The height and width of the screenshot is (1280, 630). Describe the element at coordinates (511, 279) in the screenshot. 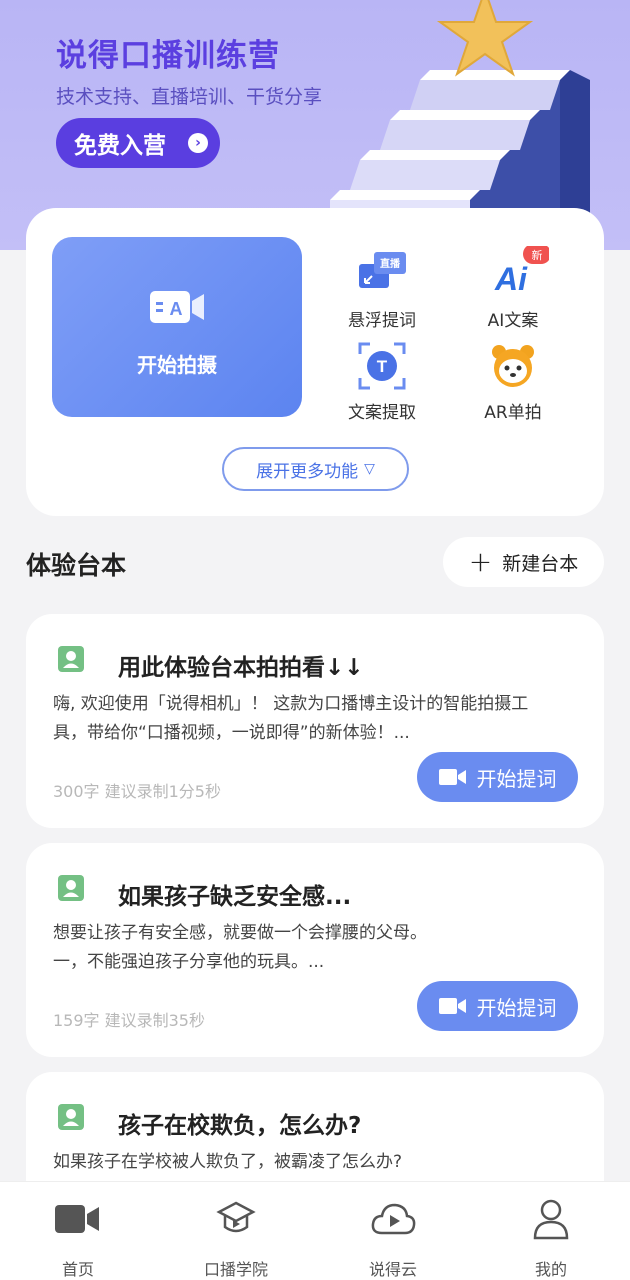

I see `svg-text: Ai` at that location.